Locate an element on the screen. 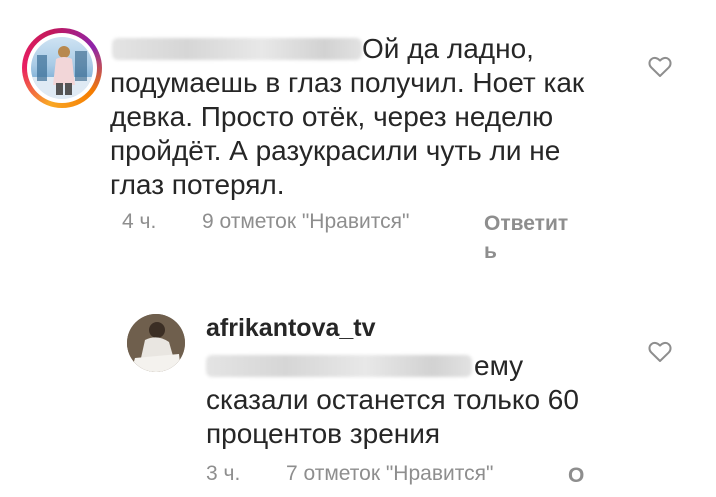  avatar-ring-gap is located at coordinates (62, 68).